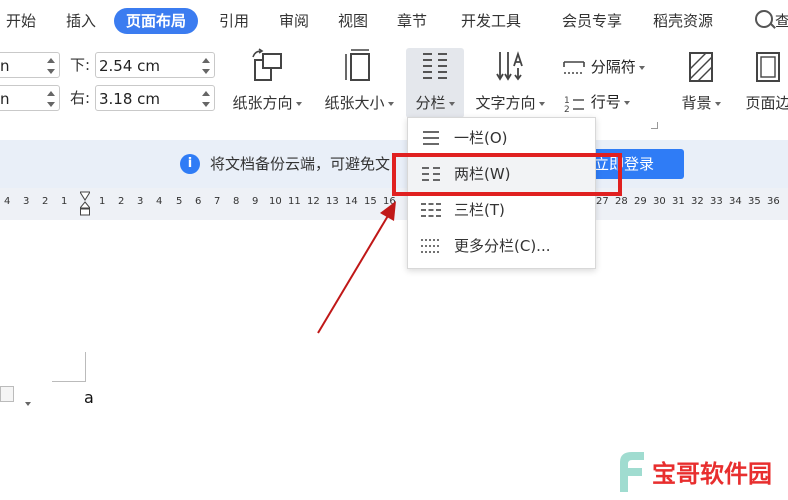 The width and height of the screenshot is (788, 500). I want to click on info-icon: i, so click(190, 164).